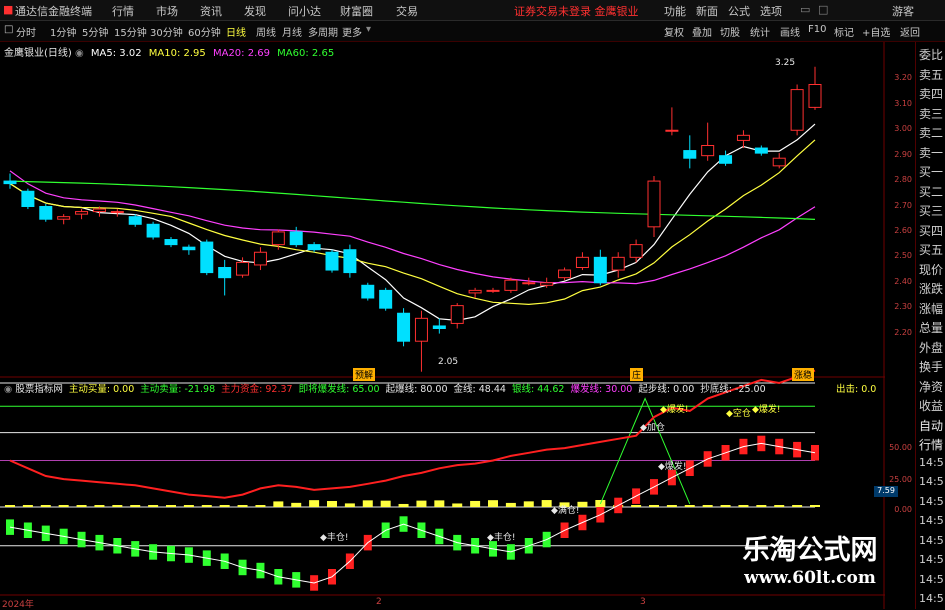 This screenshot has height=610, width=945. What do you see at coordinates (53, 11) in the screenshot?
I see `app-title: 通达信金融终端` at bounding box center [53, 11].